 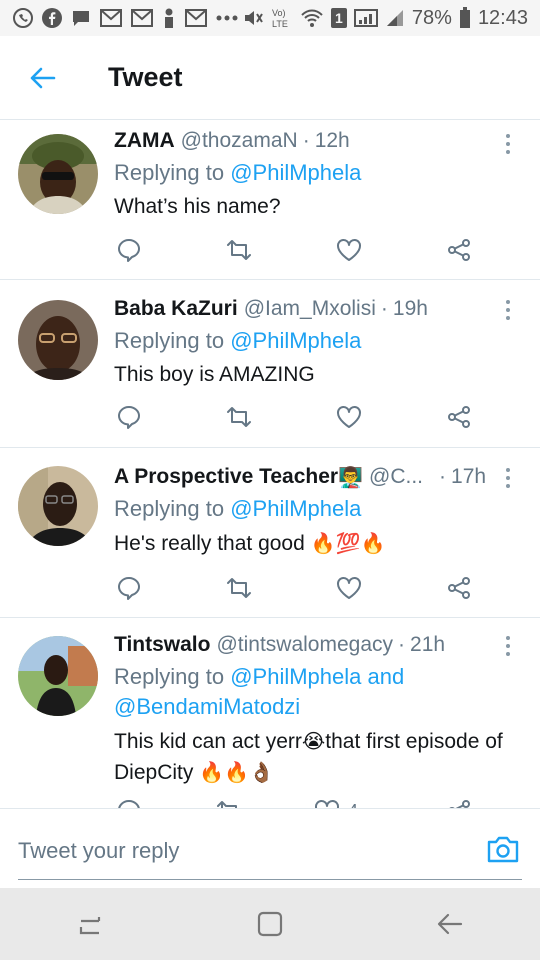 I want to click on camera-icon, so click(x=503, y=849).